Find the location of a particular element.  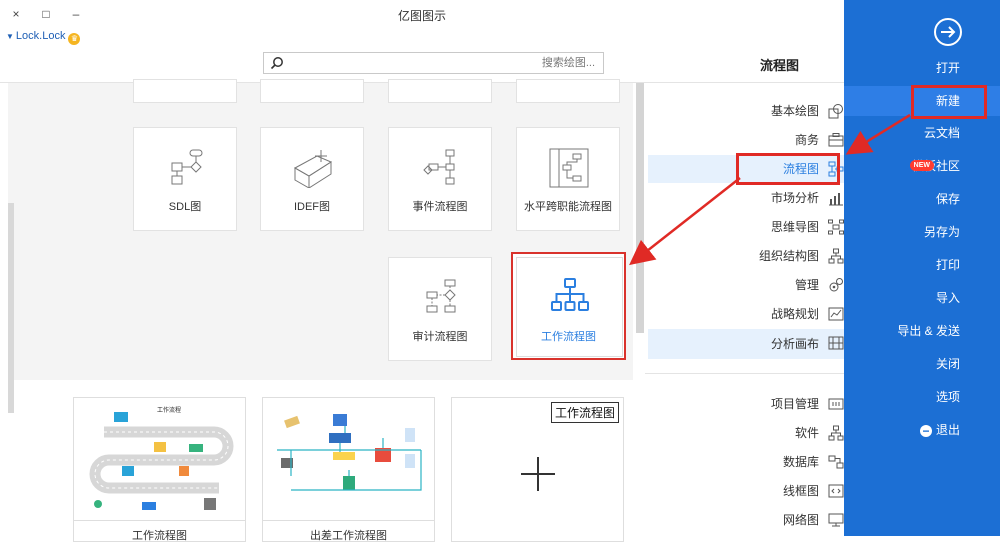

basic-drawing-icon is located at coordinates (835, 111).